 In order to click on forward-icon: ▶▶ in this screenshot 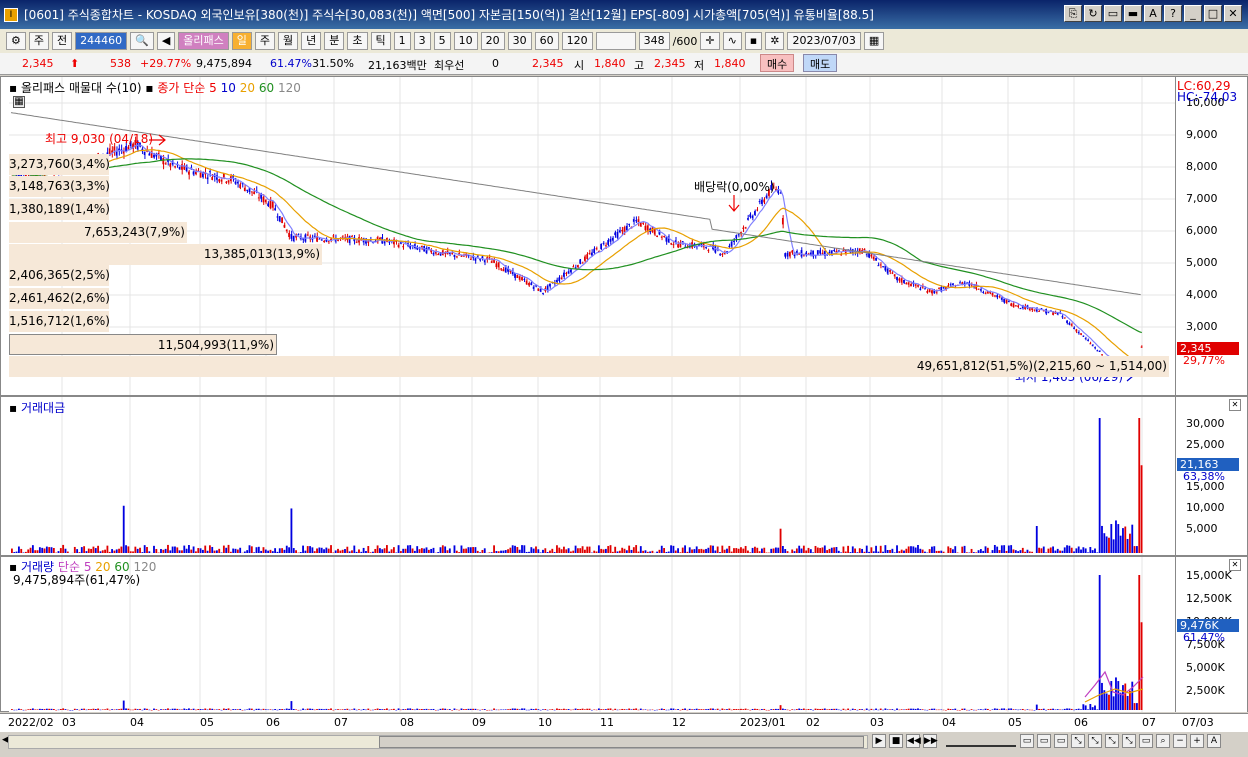, I will do `click(930, 741)`.